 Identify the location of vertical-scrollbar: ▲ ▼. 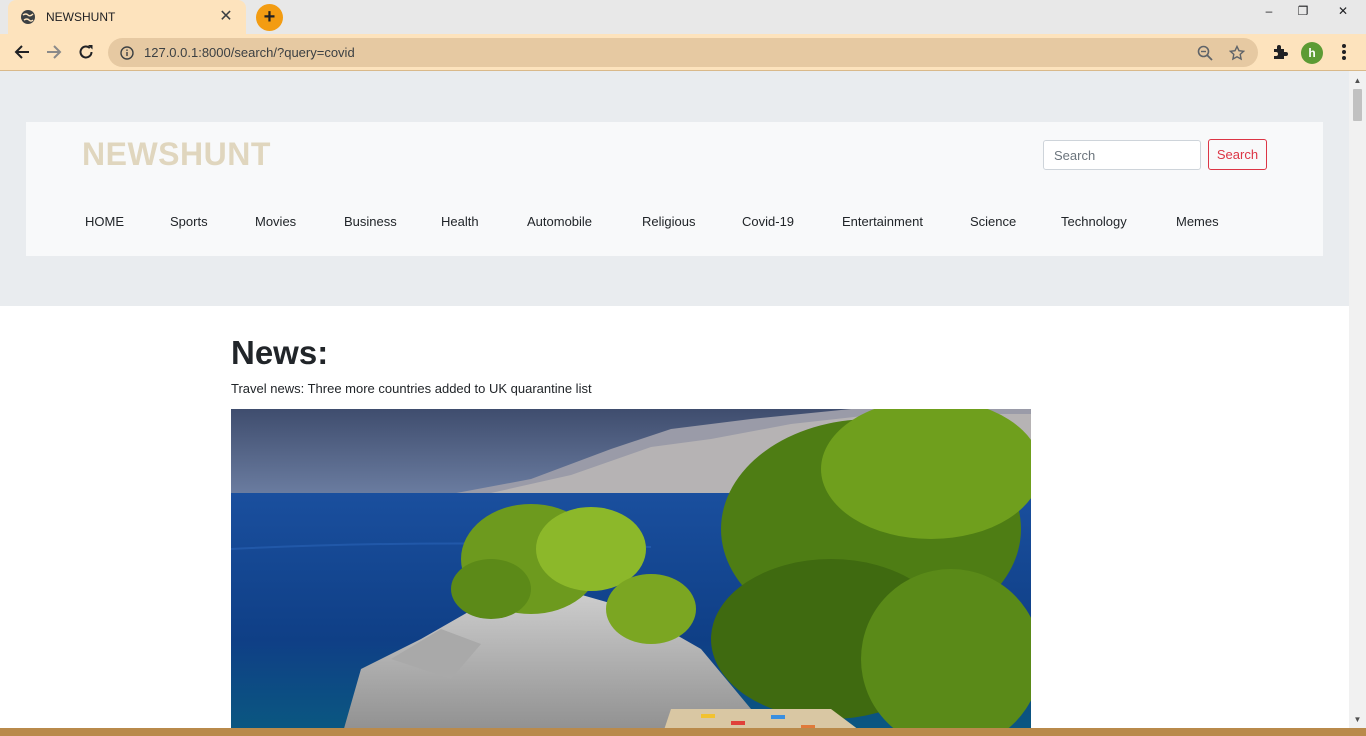
(1357, 399).